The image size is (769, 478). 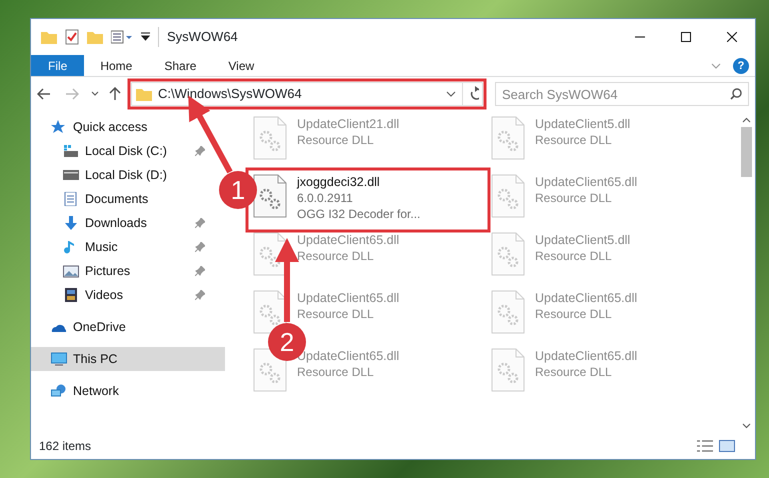 What do you see at coordinates (144, 94) in the screenshot?
I see `folder-icon` at bounding box center [144, 94].